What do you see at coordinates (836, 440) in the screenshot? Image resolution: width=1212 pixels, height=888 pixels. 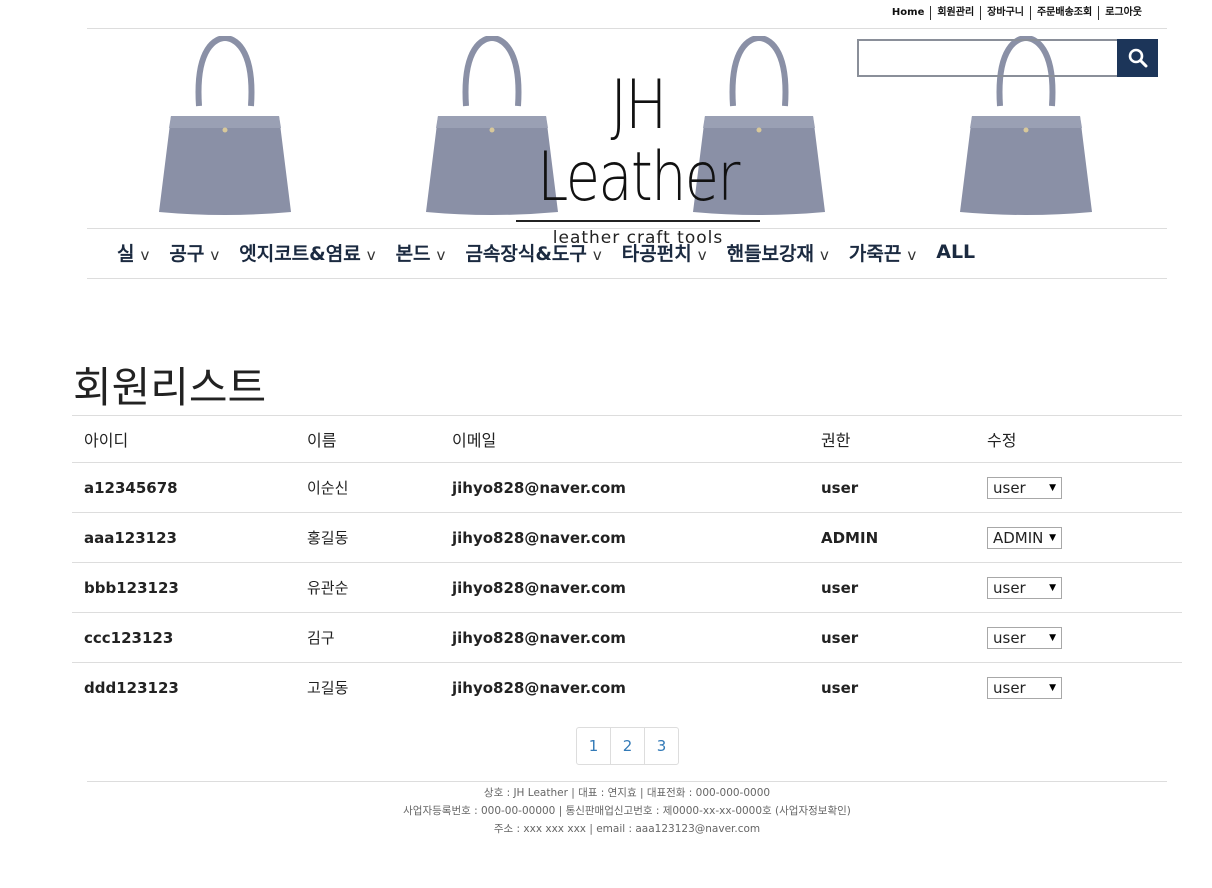 I see `header-role: 권한` at bounding box center [836, 440].